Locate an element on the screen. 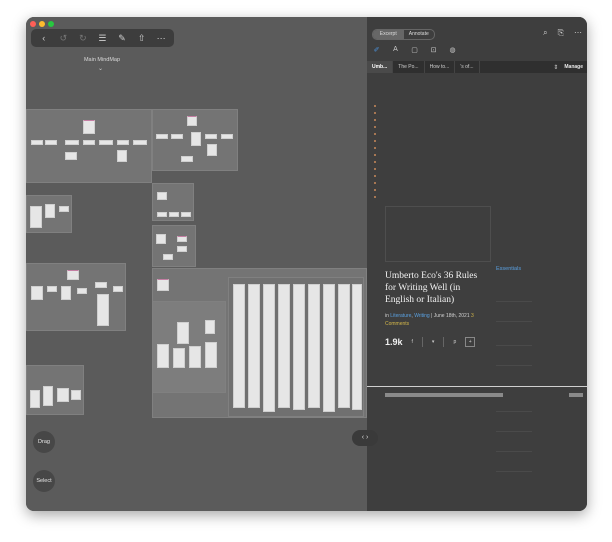  redo-icon: ↻ is located at coordinates (83, 38).